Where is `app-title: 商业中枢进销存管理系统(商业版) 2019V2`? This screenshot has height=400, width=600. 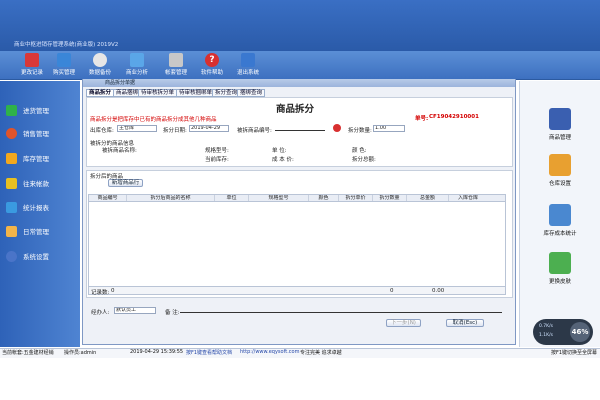
app-title: 商业中枢进销存管理系统(商业版) 2019V2 is located at coordinates (66, 45).